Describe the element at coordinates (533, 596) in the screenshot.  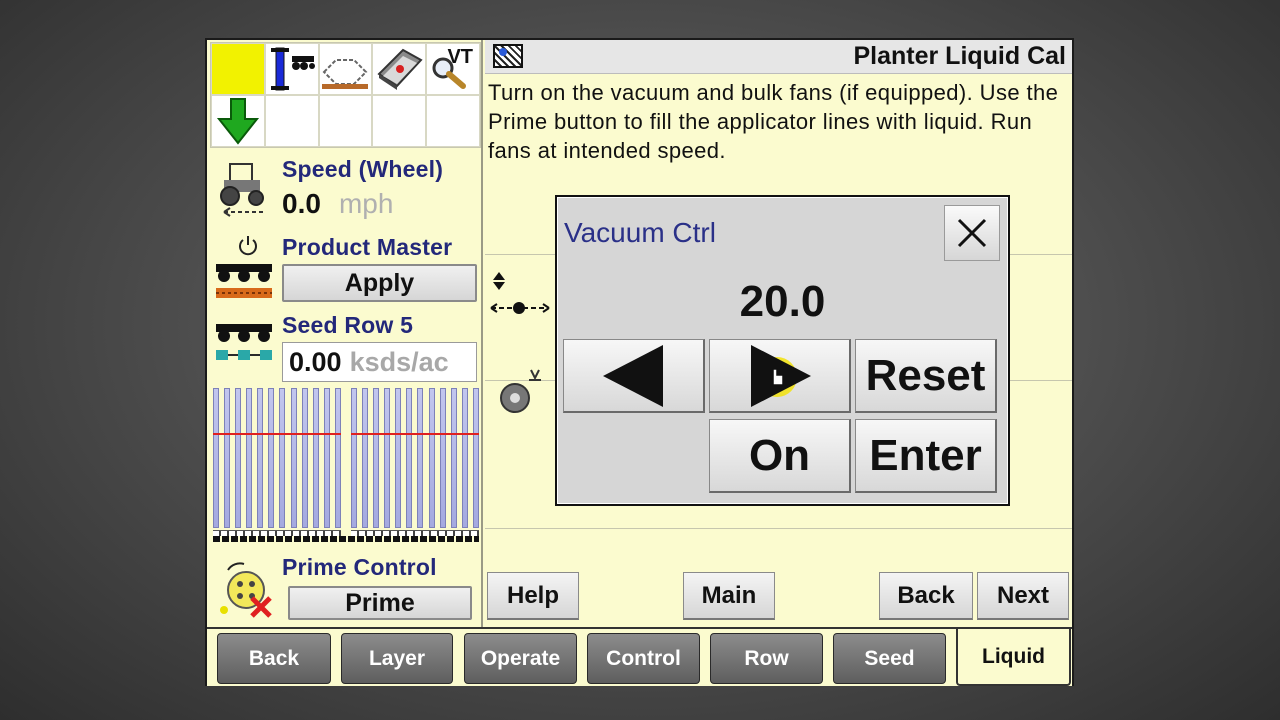
I see `help-button: Help` at that location.